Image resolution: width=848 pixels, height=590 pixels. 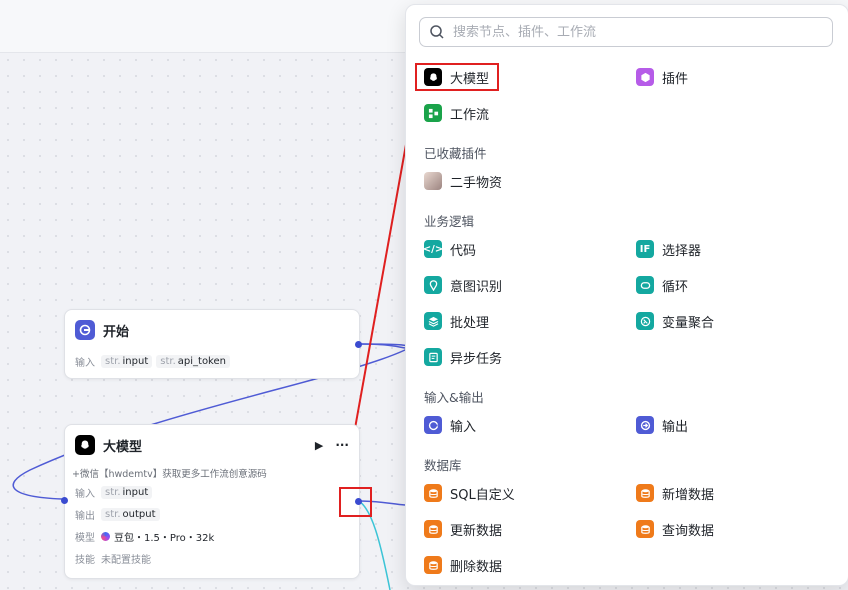 What do you see at coordinates (123, 447) in the screenshot?
I see `llm-node-title: 大模型` at bounding box center [123, 447].